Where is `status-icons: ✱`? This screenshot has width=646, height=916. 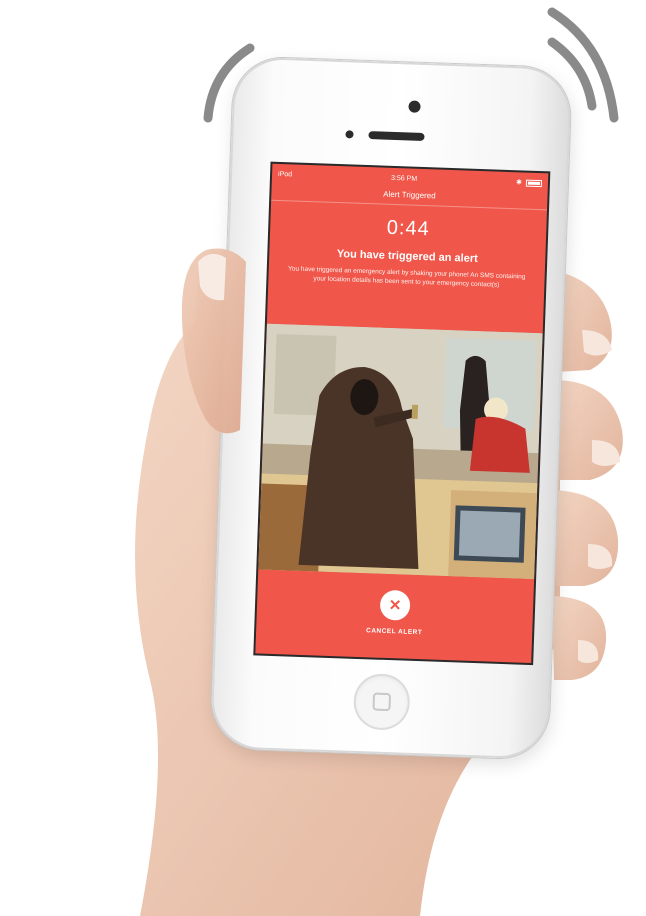
status-icons: ✱ is located at coordinates (529, 182).